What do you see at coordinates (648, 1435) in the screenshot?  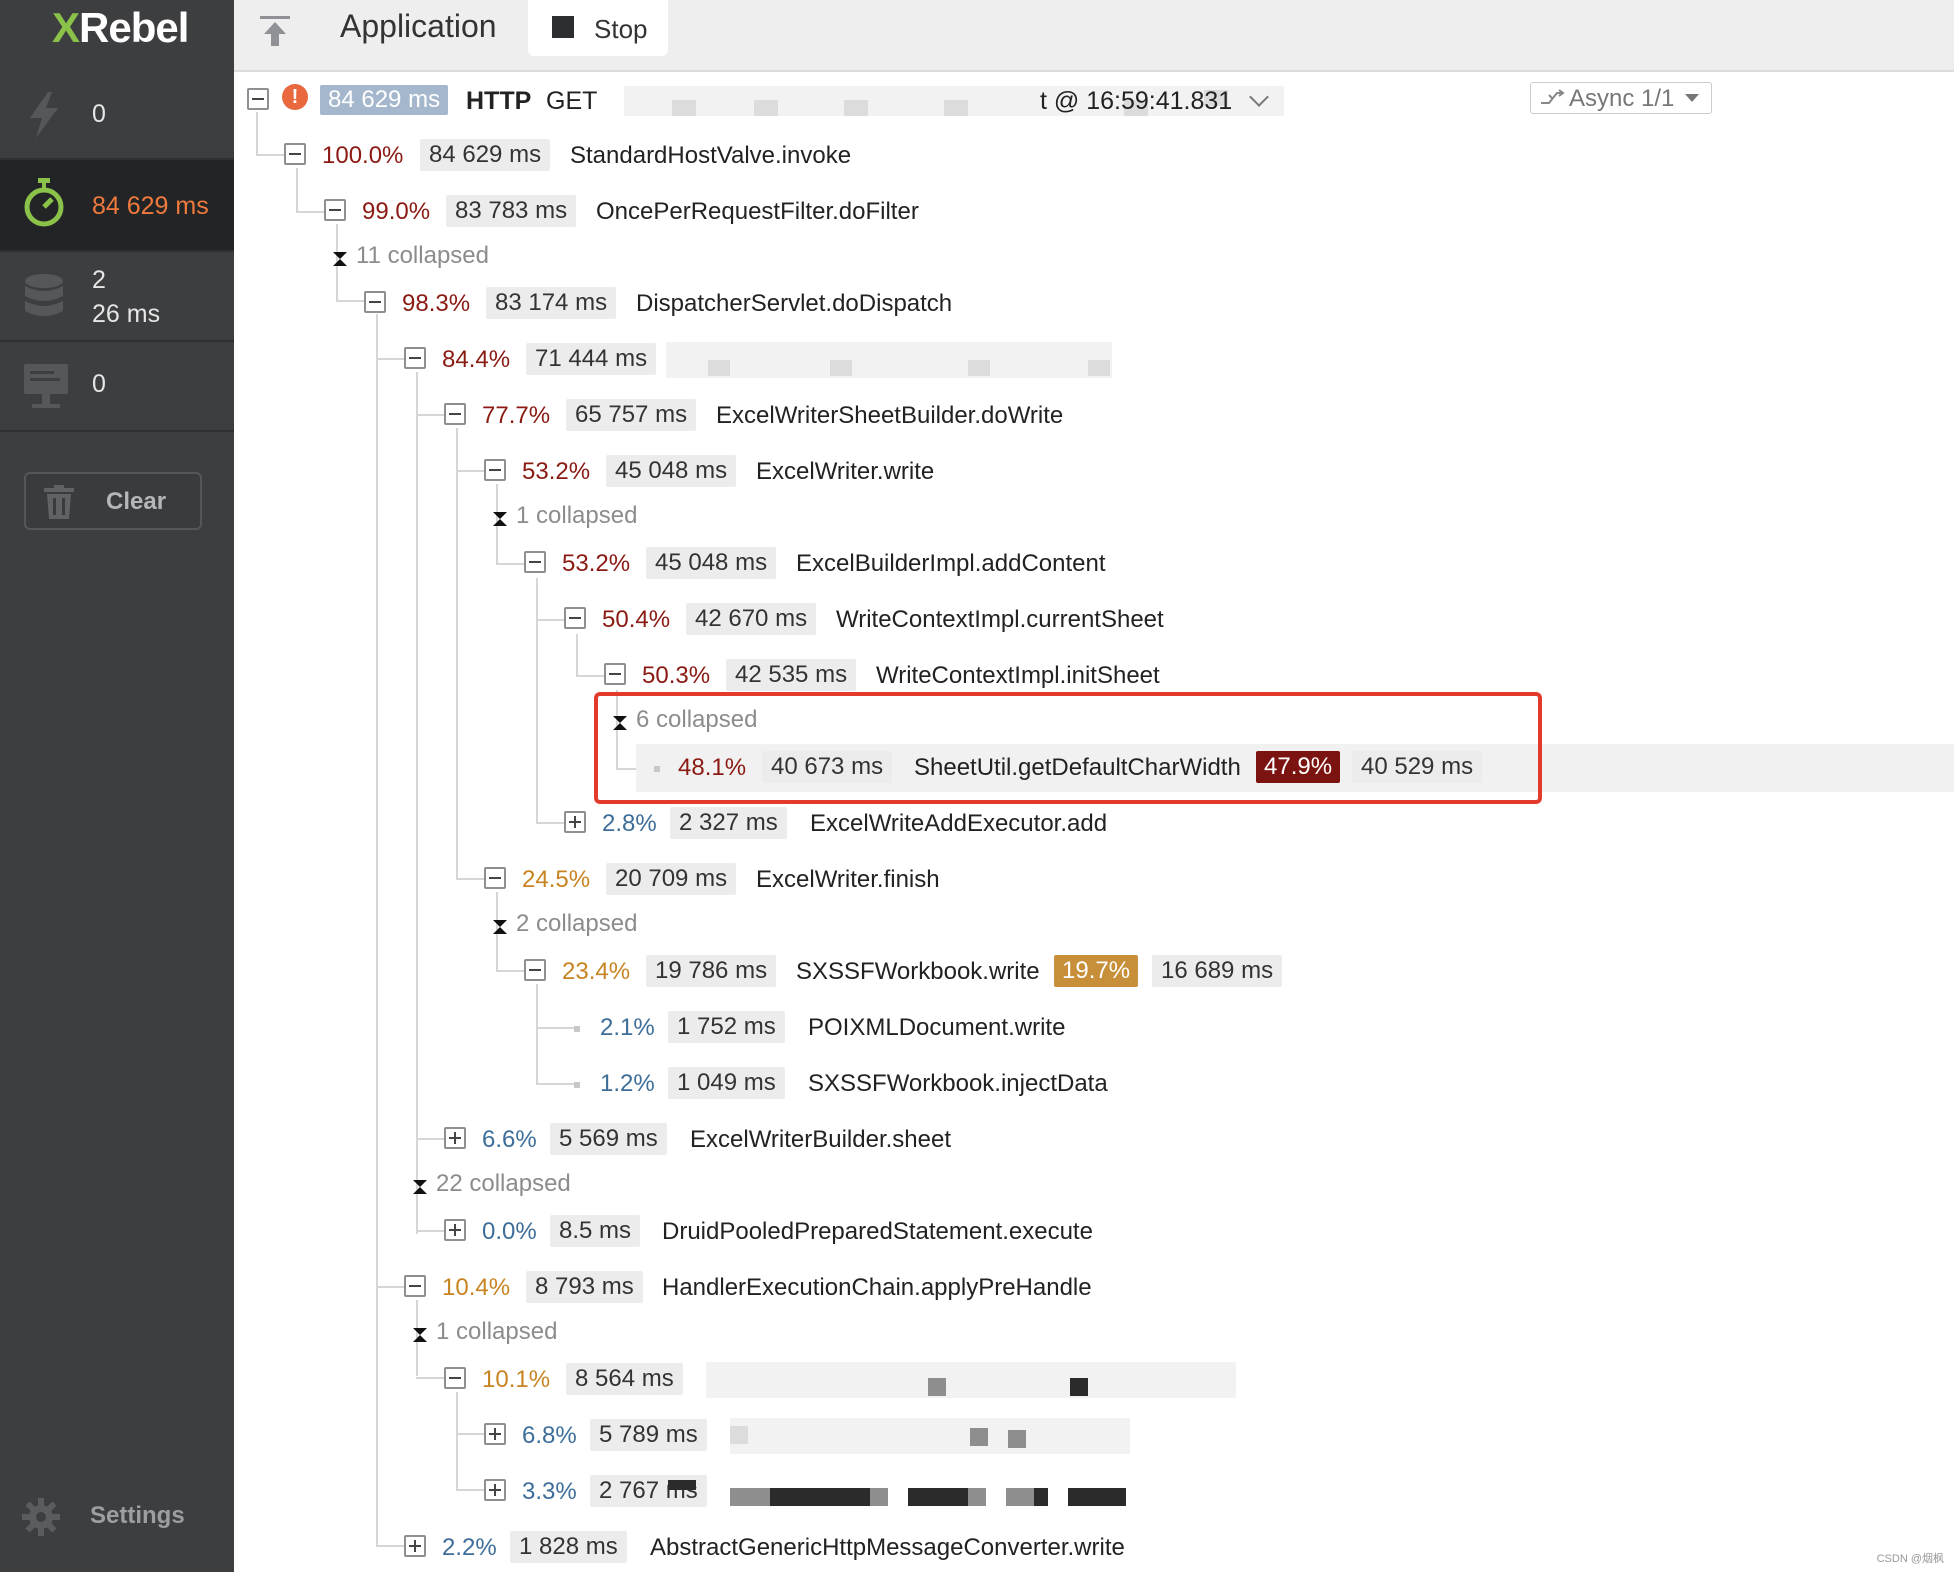 I see `row-time: 5 789 ms` at bounding box center [648, 1435].